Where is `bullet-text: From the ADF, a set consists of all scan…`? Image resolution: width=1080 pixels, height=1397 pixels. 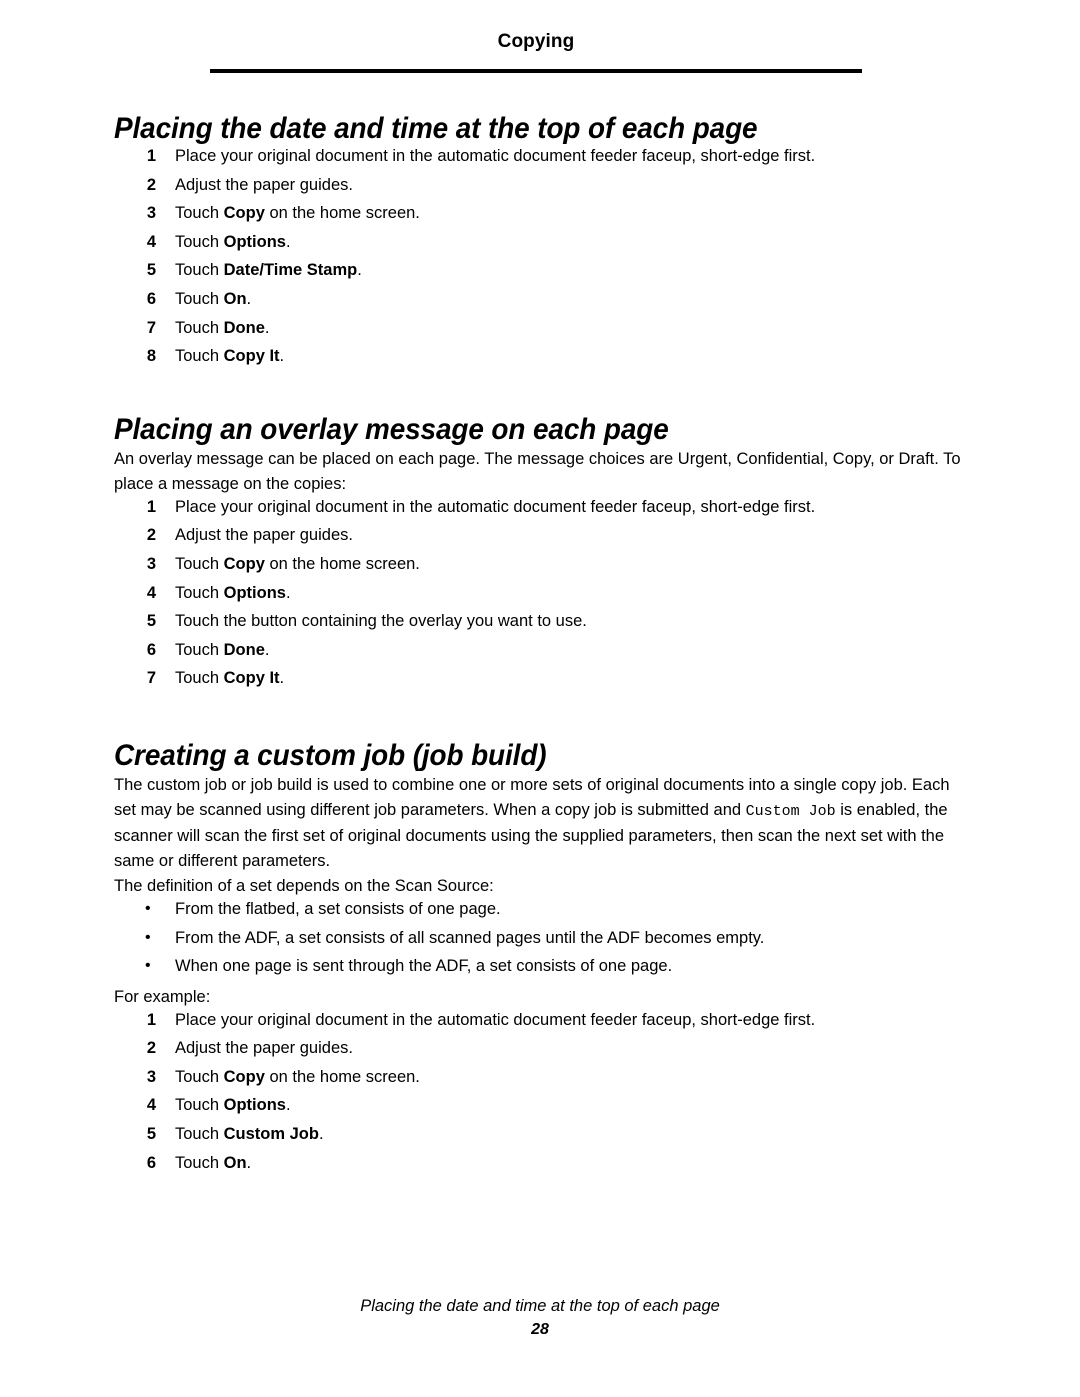
bullet-text: From the ADF, a set consists of all scan… is located at coordinates (470, 937).